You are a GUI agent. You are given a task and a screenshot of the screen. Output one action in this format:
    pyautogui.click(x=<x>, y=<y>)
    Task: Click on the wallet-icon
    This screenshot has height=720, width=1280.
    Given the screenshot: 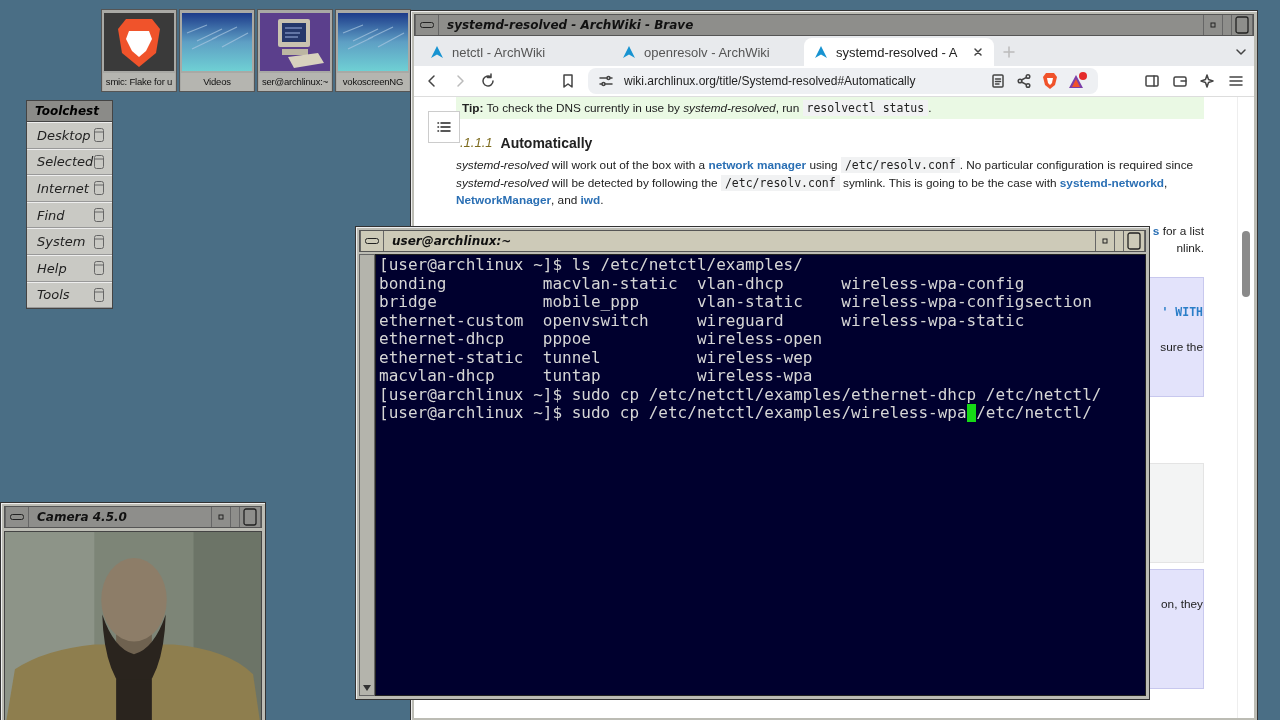 What is the action you would take?
    pyautogui.click(x=1180, y=81)
    